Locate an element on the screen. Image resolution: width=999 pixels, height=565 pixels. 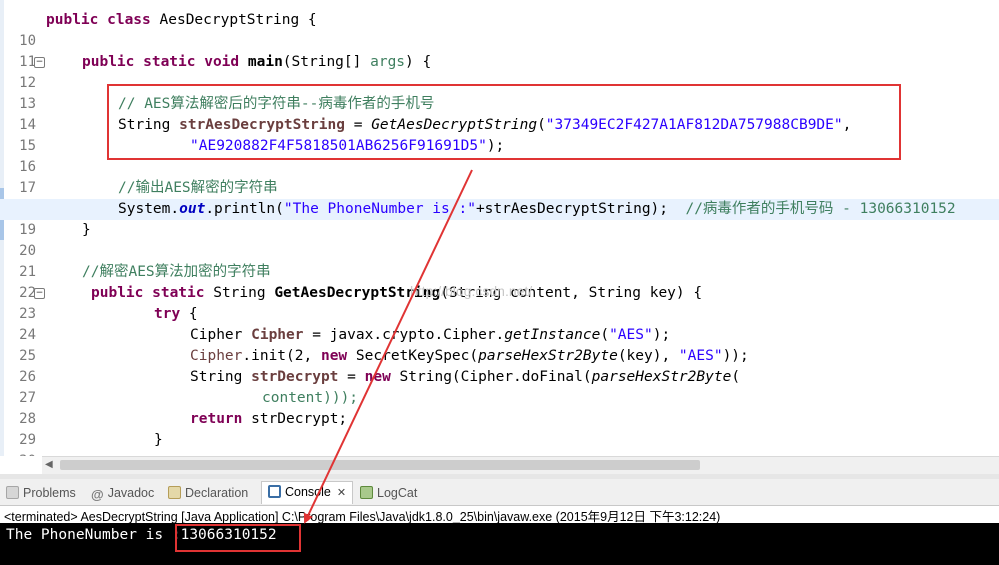
code-line-17: 17 is located at coordinates (499, 176).